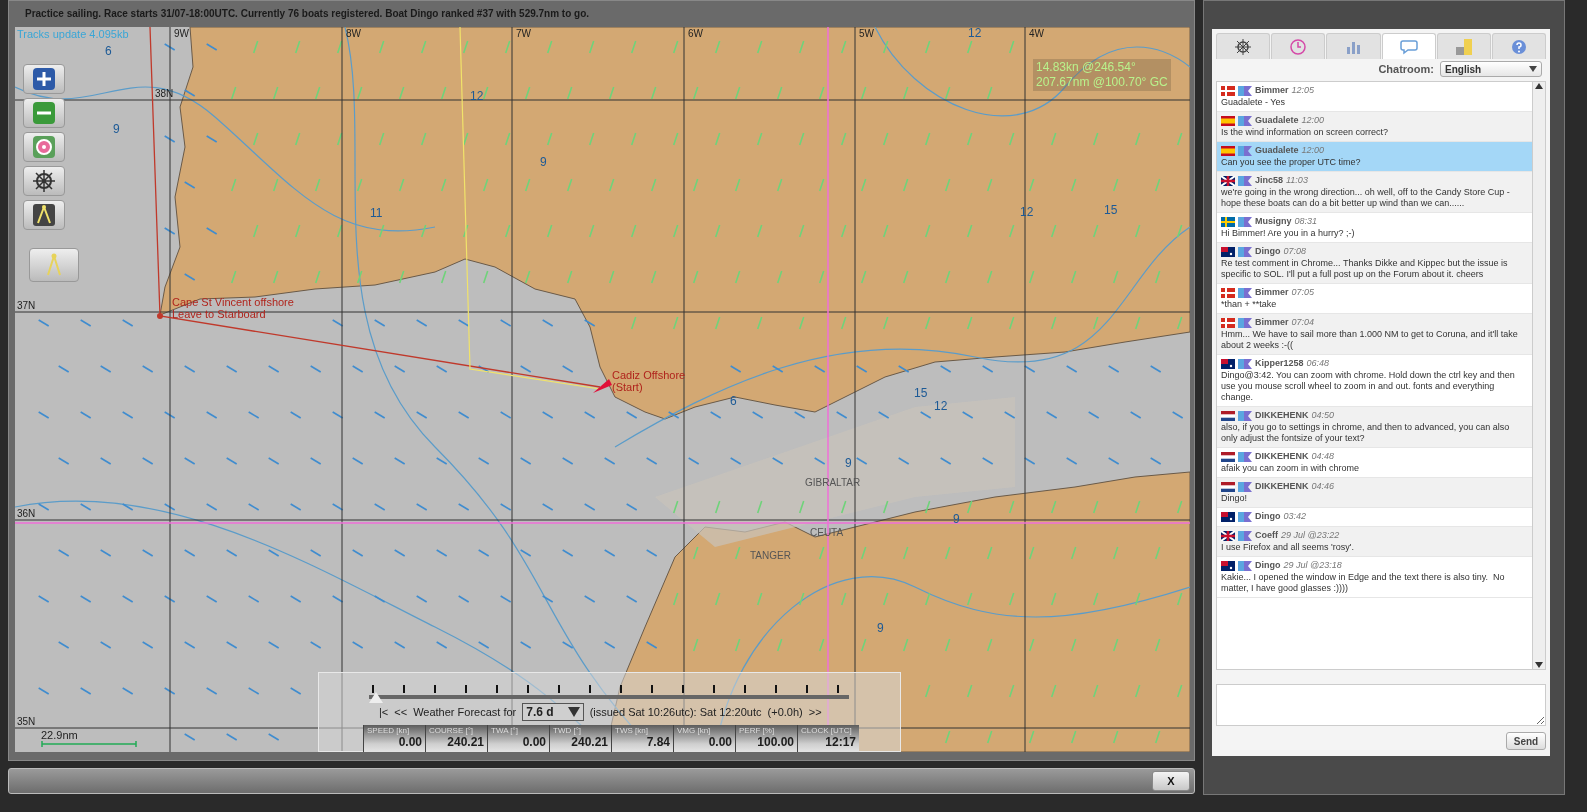 This screenshot has width=1587, height=812. Describe the element at coordinates (384, 712) in the screenshot. I see `first-step-button: |<` at that location.